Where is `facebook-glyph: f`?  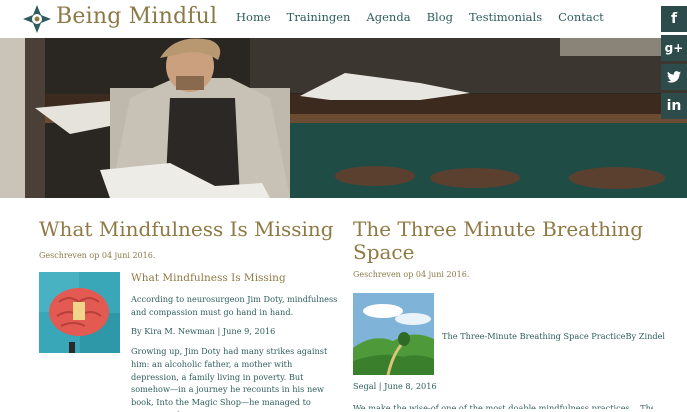 facebook-glyph: f is located at coordinates (674, 19).